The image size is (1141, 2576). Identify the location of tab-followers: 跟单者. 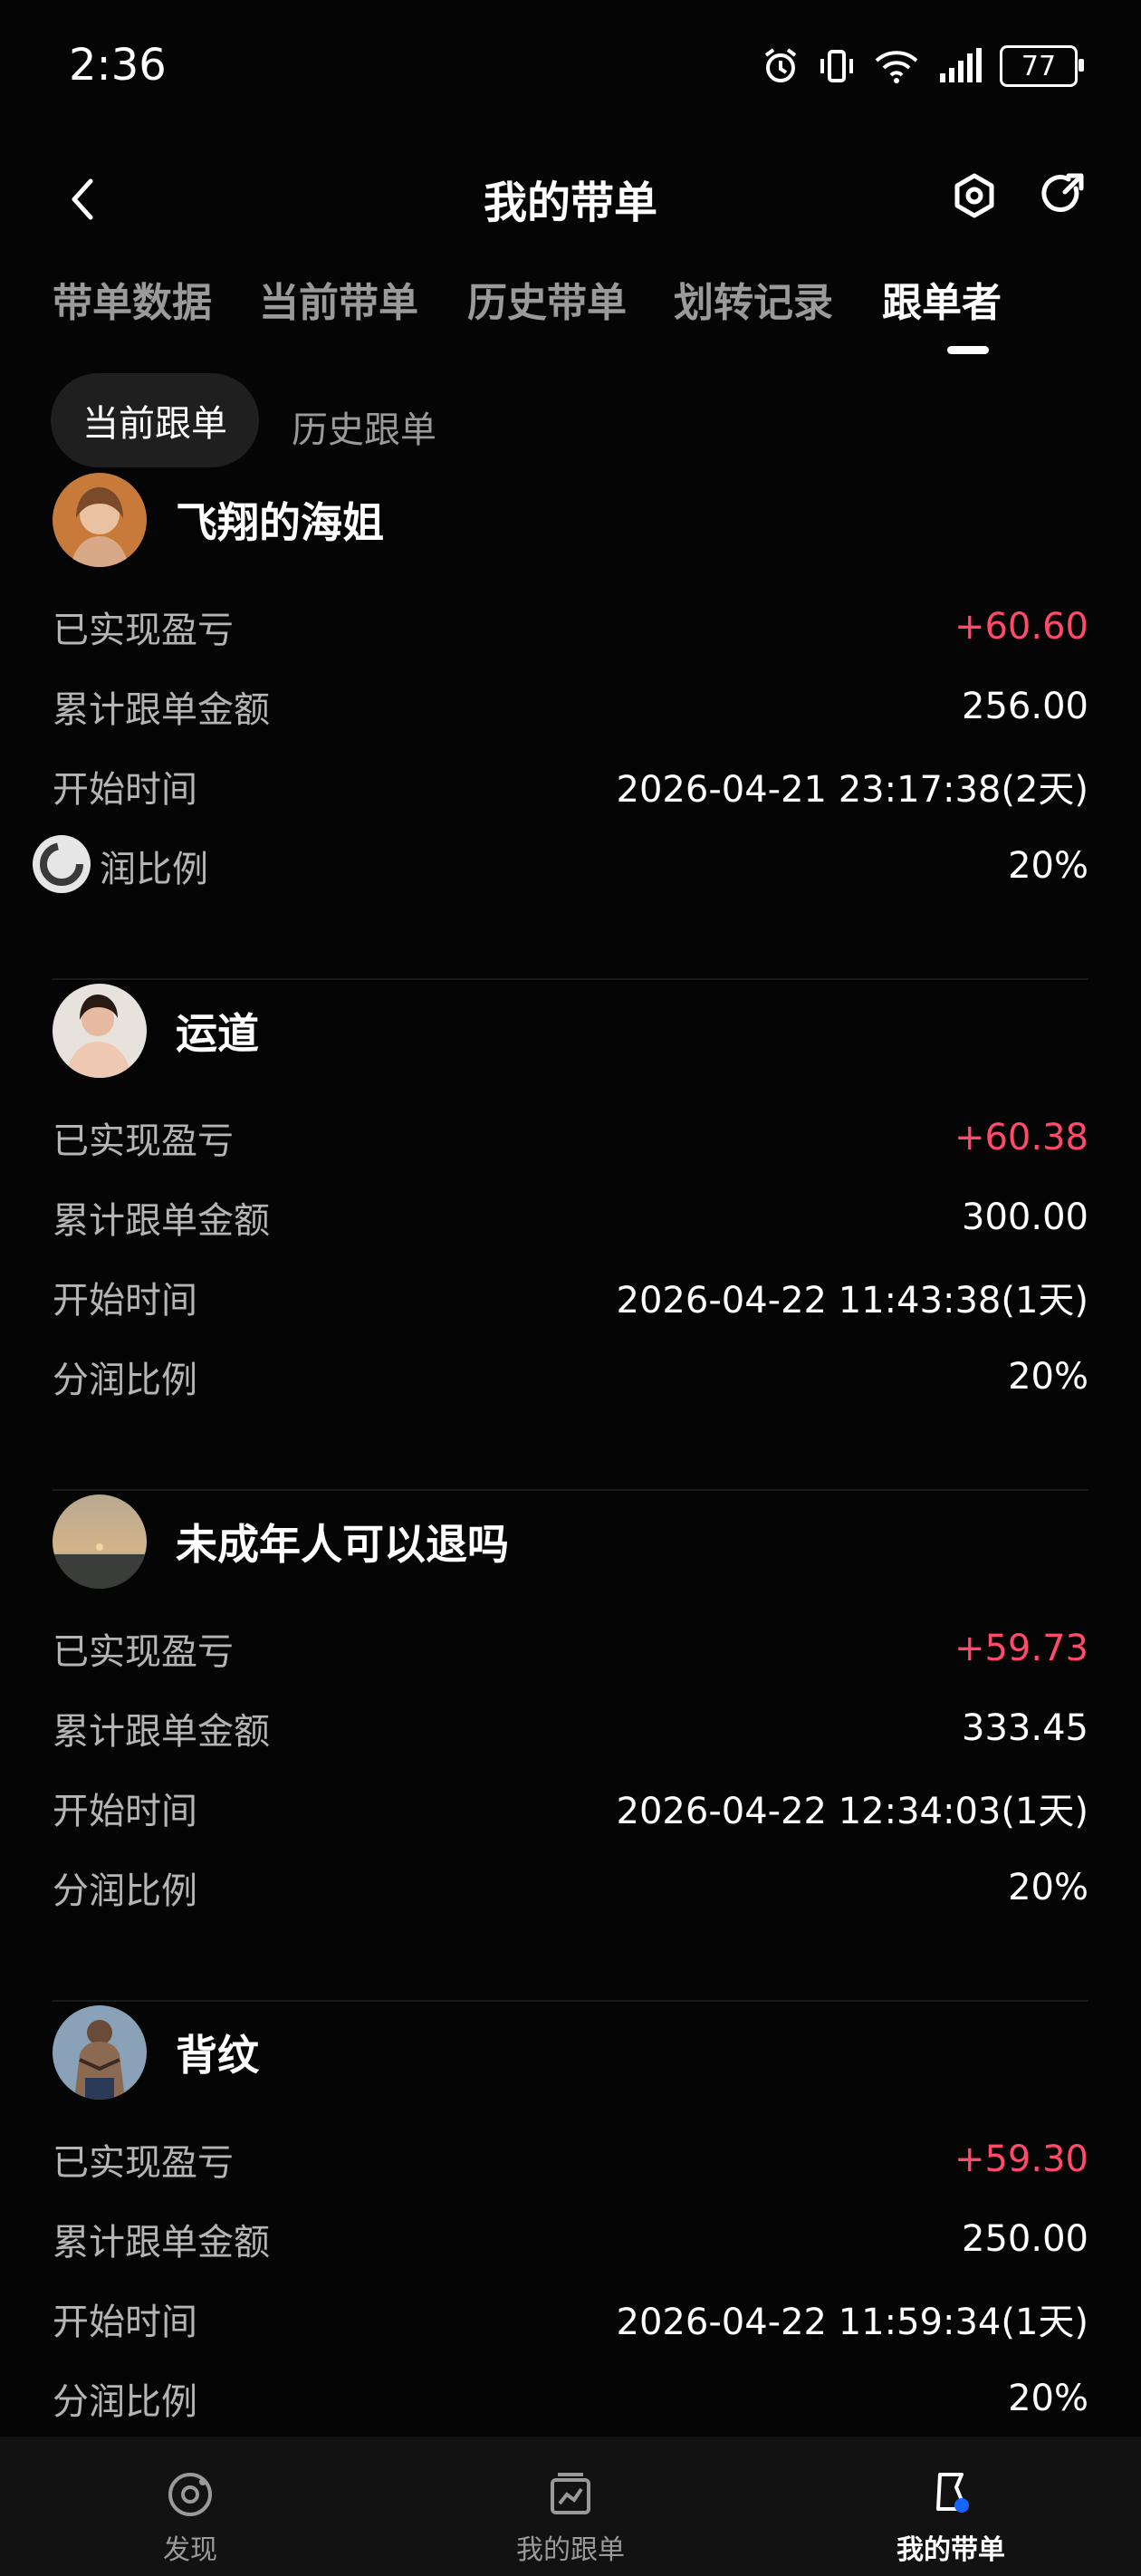
(942, 299).